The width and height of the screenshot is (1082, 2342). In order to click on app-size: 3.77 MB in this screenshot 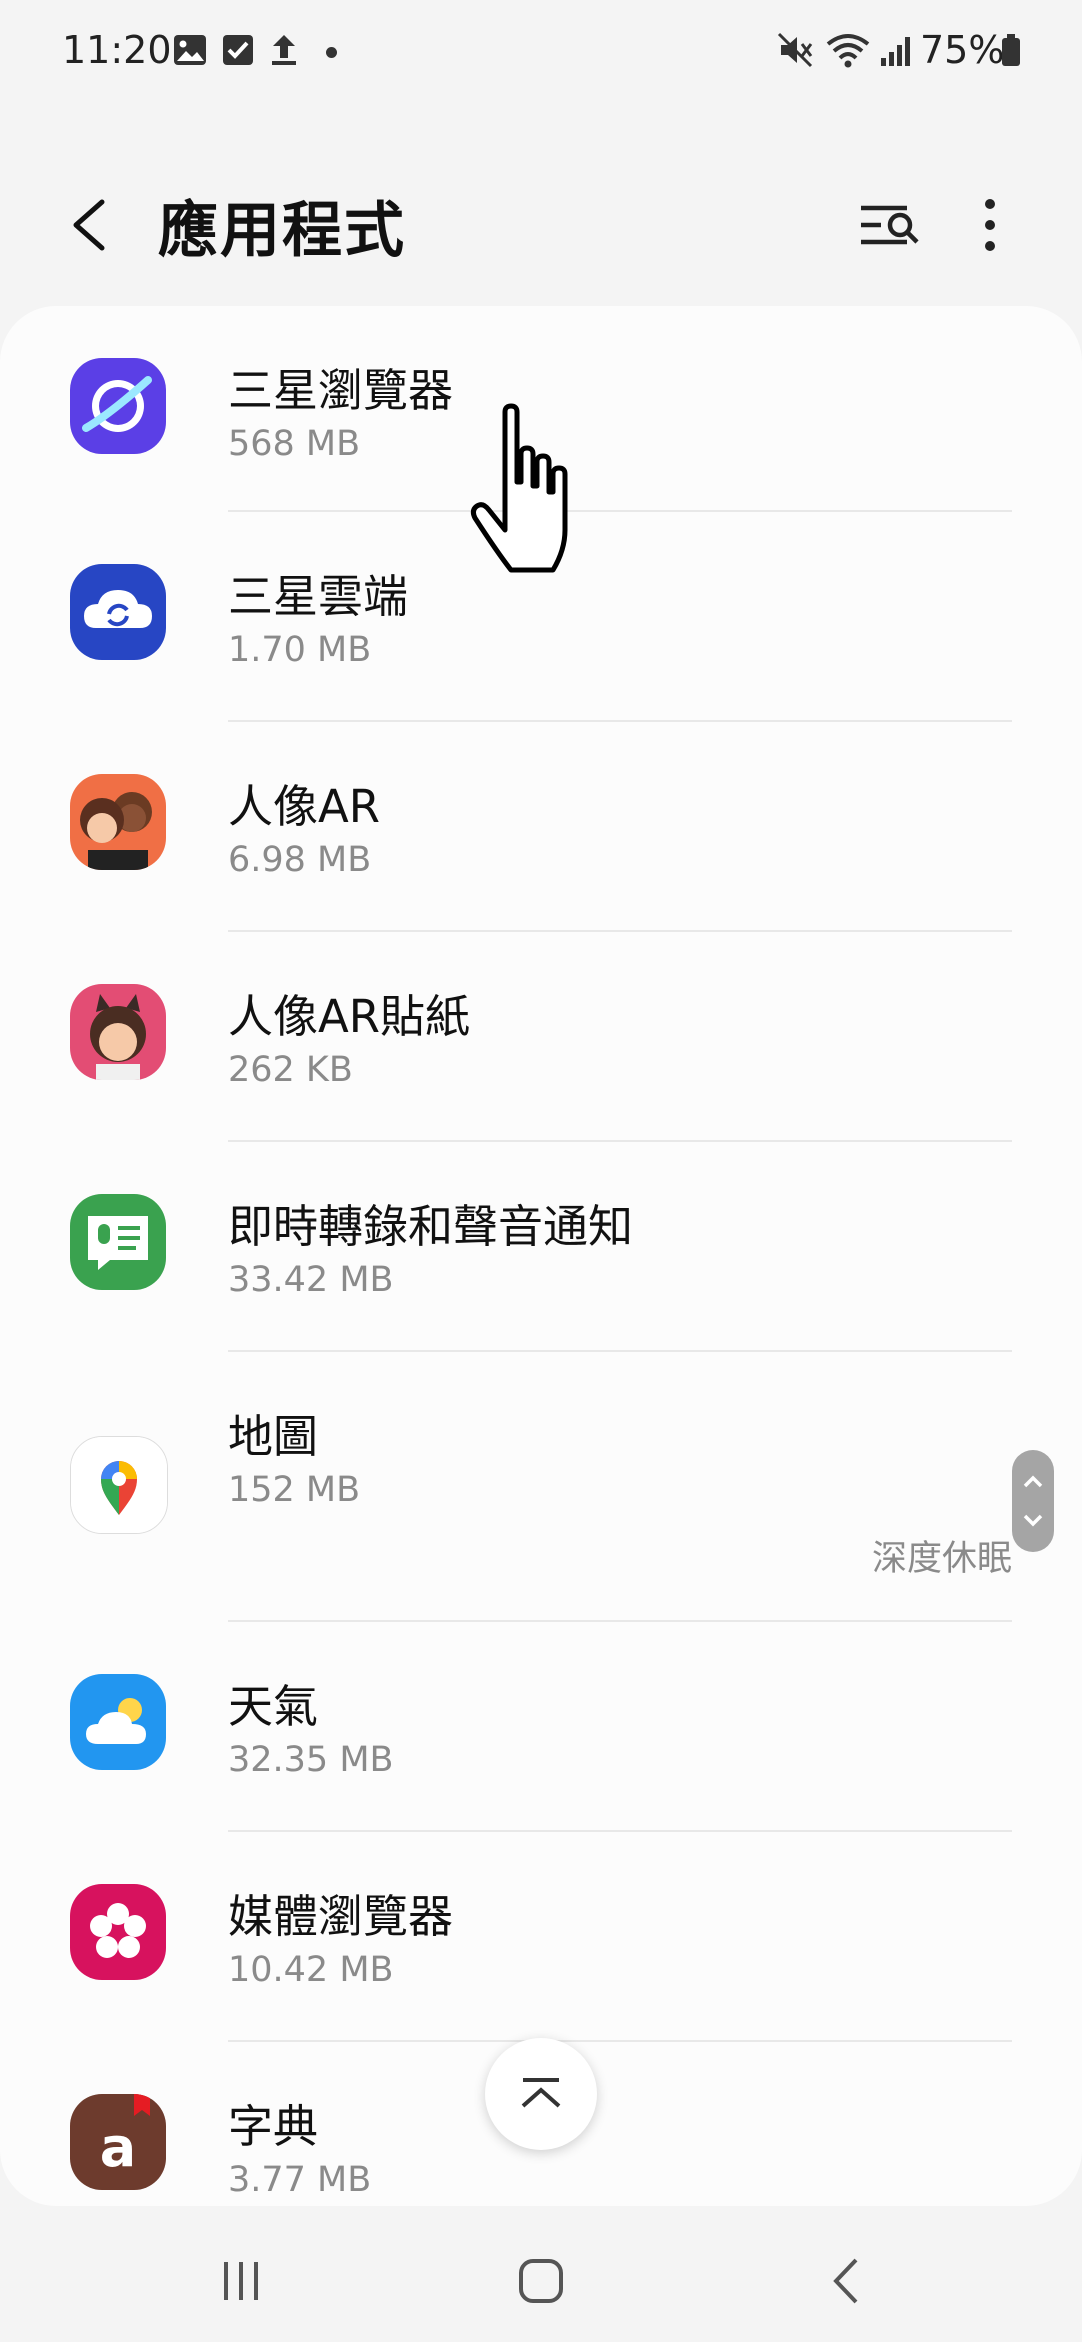, I will do `click(300, 2180)`.